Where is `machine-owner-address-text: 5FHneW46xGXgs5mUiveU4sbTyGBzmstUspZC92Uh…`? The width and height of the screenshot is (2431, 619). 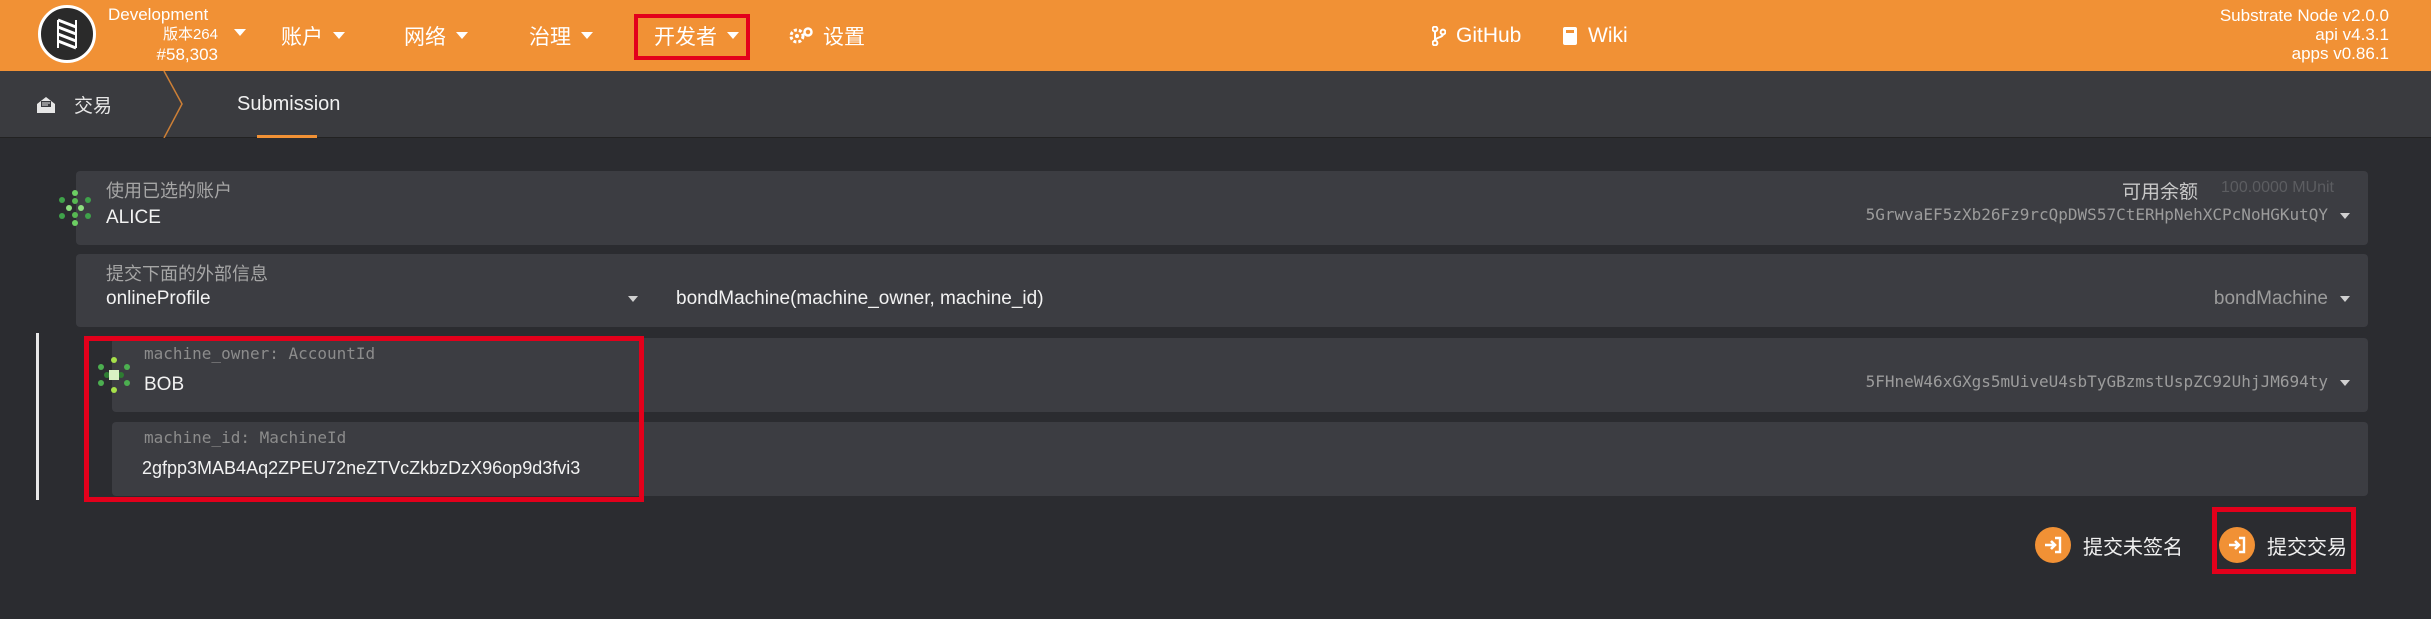 machine-owner-address-text: 5FHneW46xGXgs5mUiveU4sbTyGBzmstUspZC92Uh… is located at coordinates (2096, 381).